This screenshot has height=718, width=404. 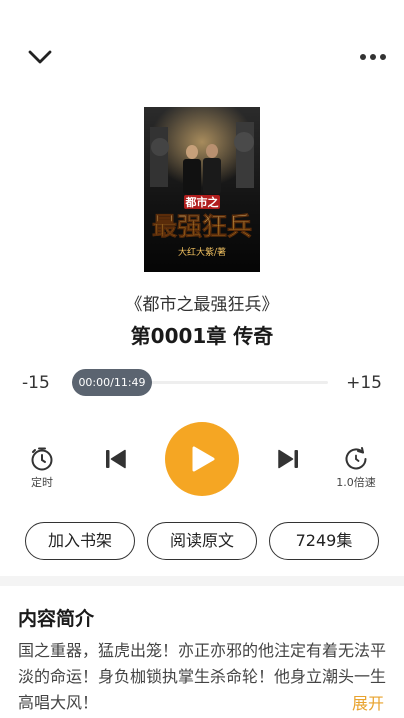 I want to click on book-cover: 都市之 最强狂兵 大红大紫/著, so click(x=202, y=189).